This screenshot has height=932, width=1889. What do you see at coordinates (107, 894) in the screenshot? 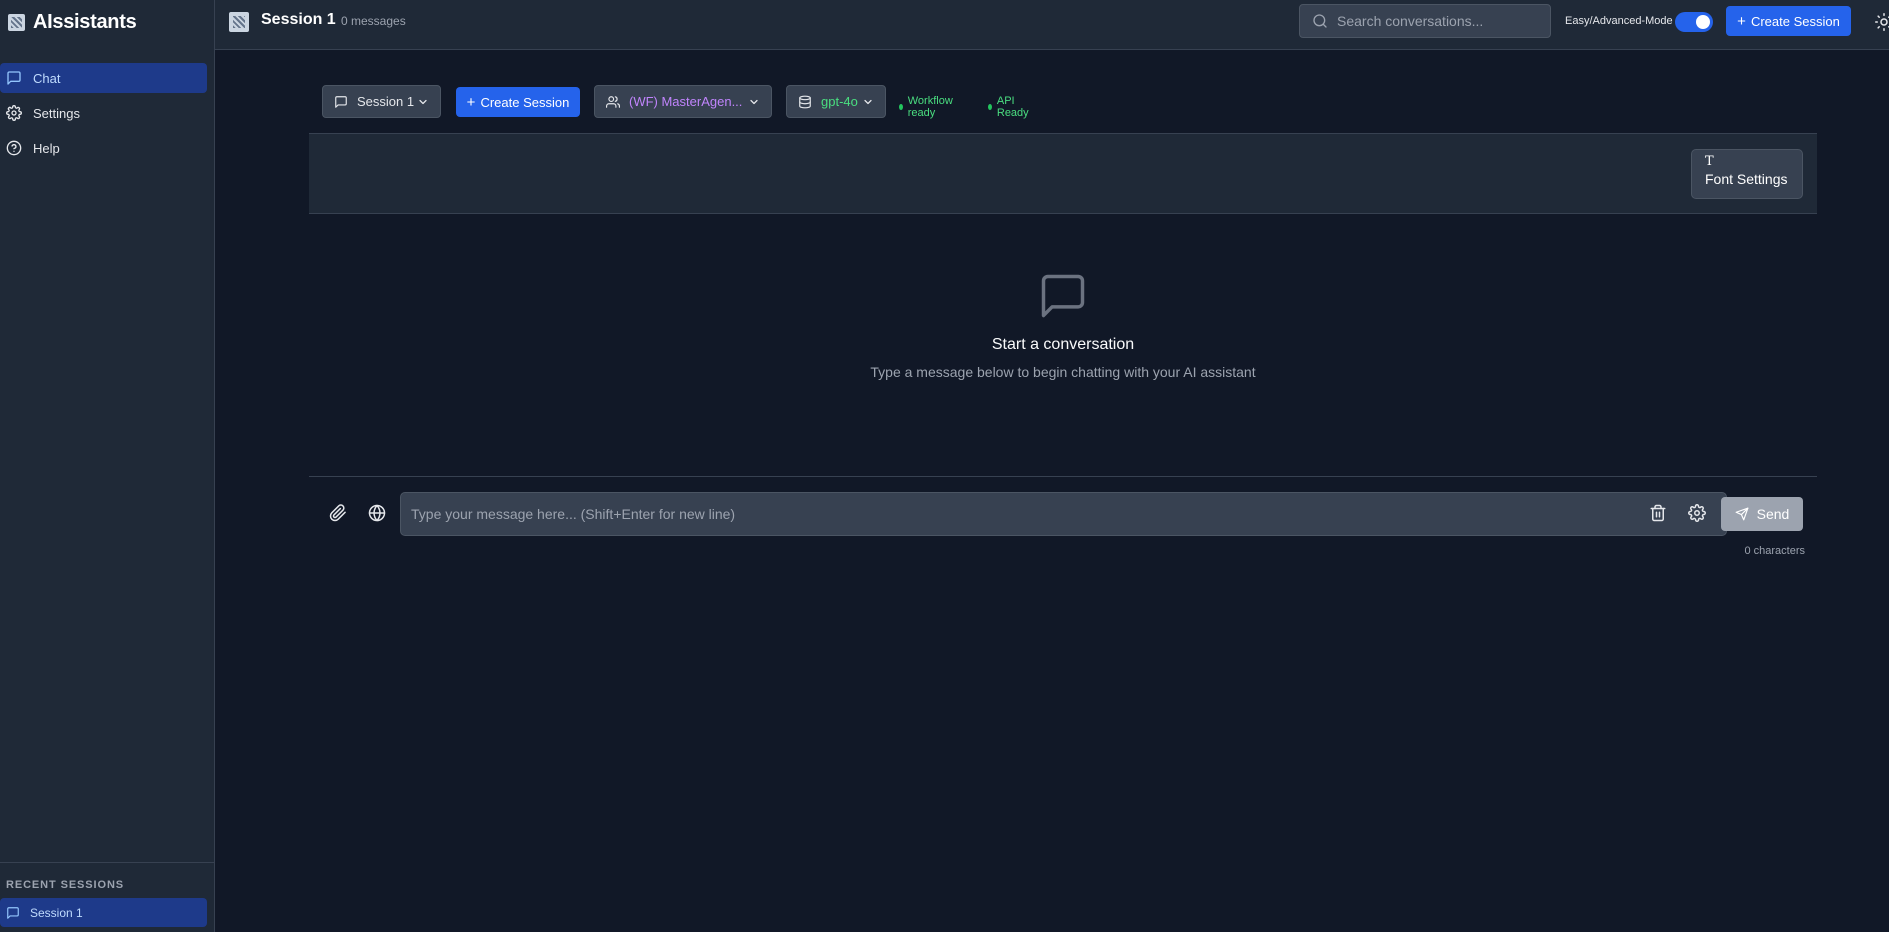
I see `recent-sessions: RECENT SESSIONS Session 1` at bounding box center [107, 894].